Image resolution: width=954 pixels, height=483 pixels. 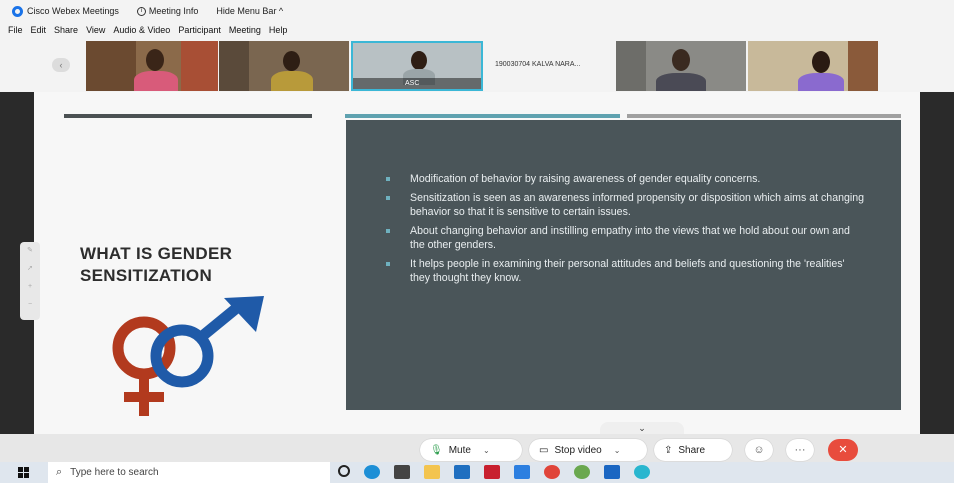 I want to click on reactions-button: ☺, so click(x=759, y=450).